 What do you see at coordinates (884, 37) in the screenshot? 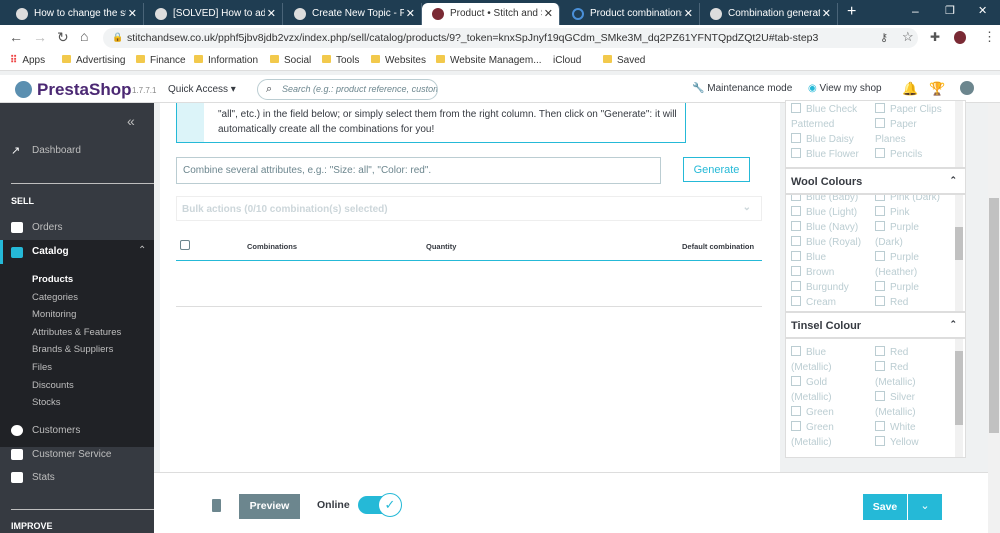
I see `key-icon: ⚷` at bounding box center [884, 37].